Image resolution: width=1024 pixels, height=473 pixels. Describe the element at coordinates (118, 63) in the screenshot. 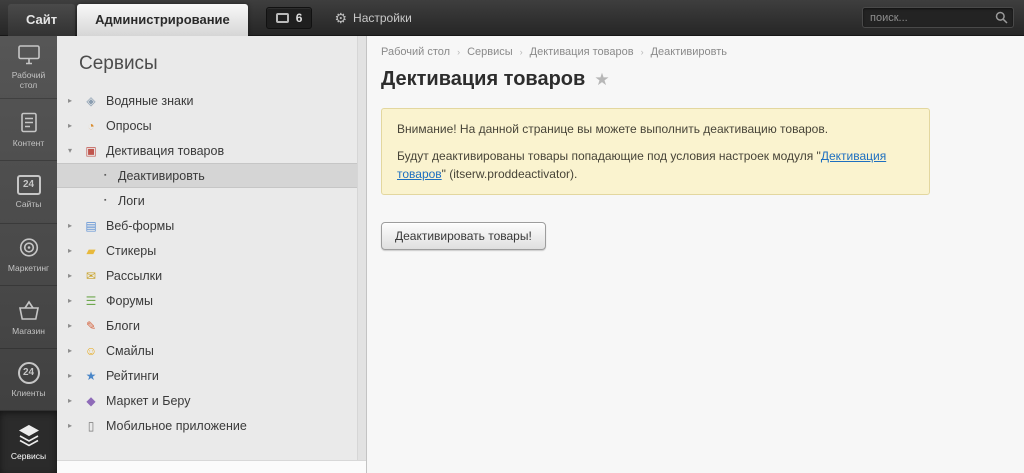

I see `menu-title: Сервисы` at that location.